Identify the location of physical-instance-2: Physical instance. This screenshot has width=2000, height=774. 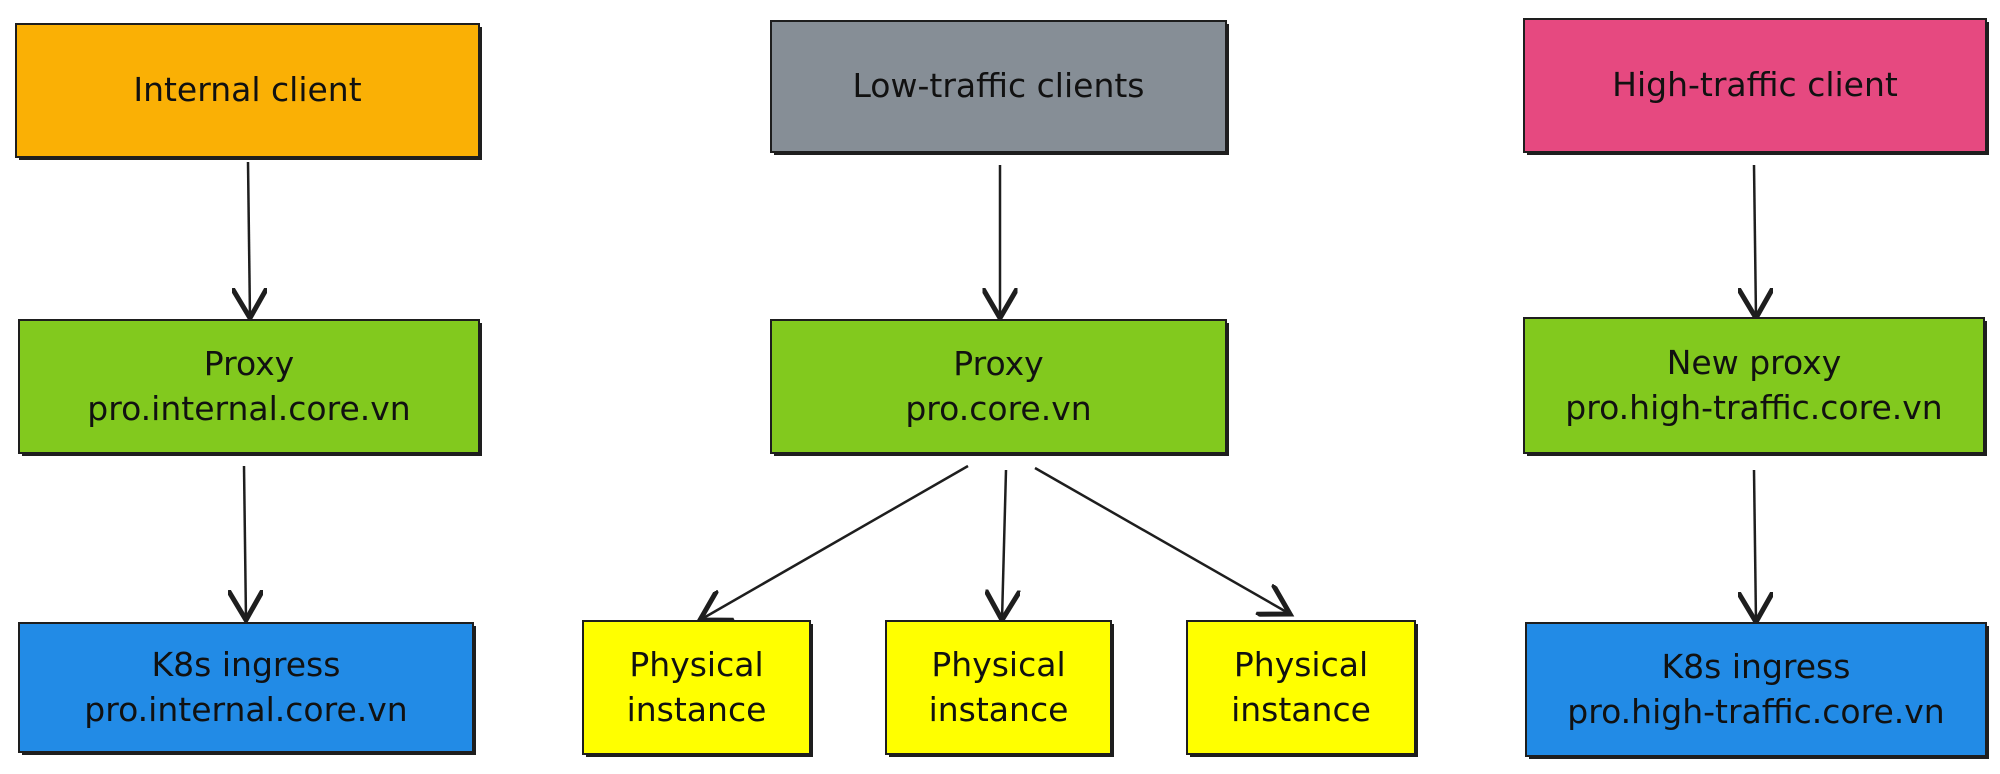
(998, 687).